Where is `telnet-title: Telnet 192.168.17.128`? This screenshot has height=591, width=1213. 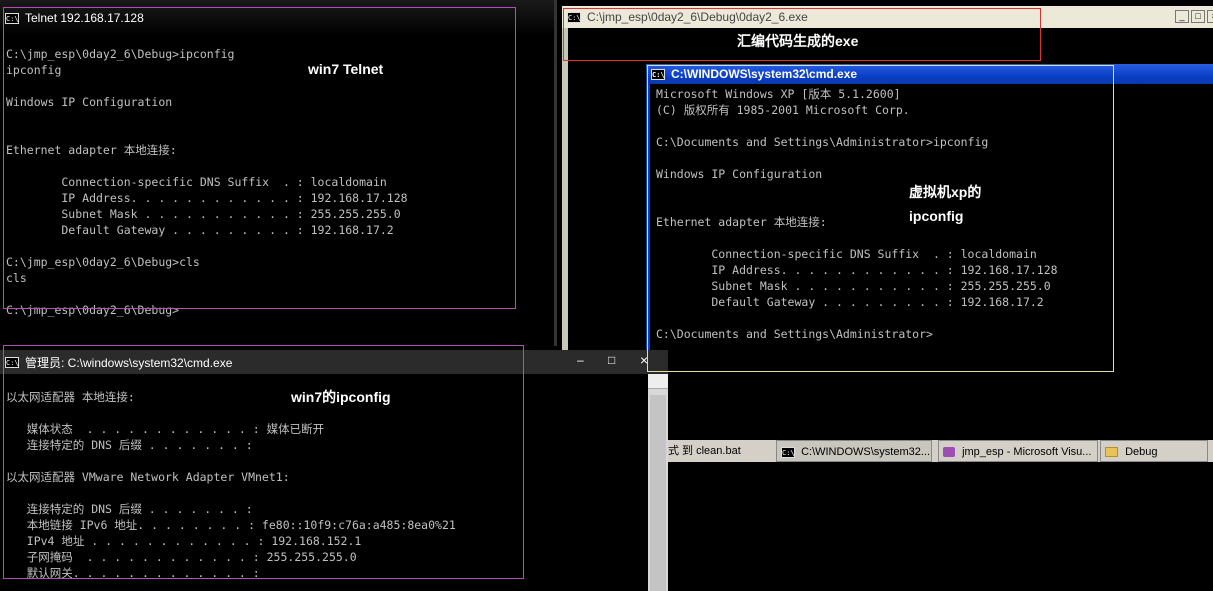
telnet-title: Telnet 192.168.17.128 is located at coordinates (84, 18).